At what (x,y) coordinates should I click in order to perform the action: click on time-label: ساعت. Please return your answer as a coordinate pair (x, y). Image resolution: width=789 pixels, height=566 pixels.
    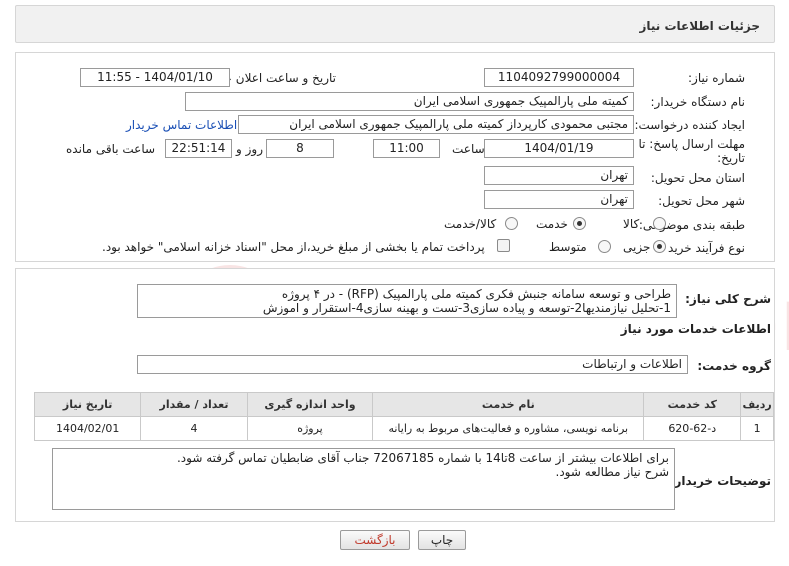
    Looking at the image, I should click on (468, 149).